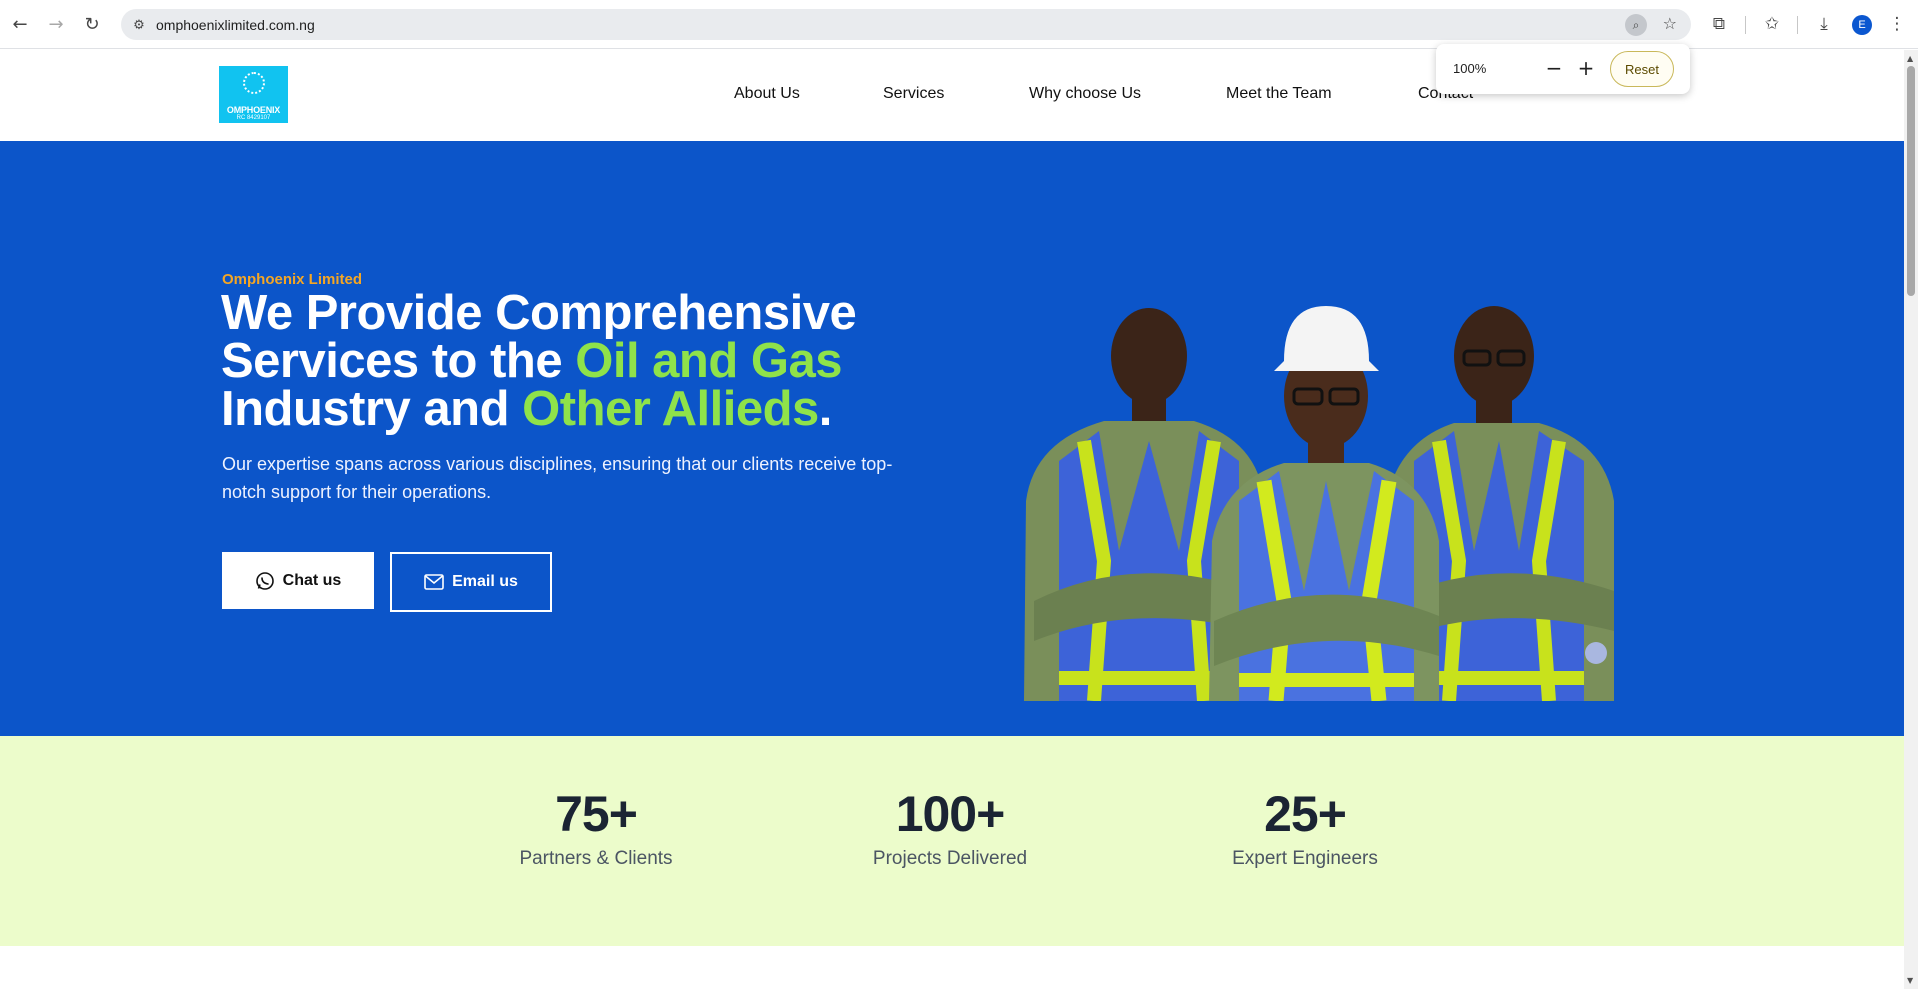 This screenshot has height=989, width=1918. What do you see at coordinates (709, 361) in the screenshot?
I see `headline-accent: Oil and Gas` at bounding box center [709, 361].